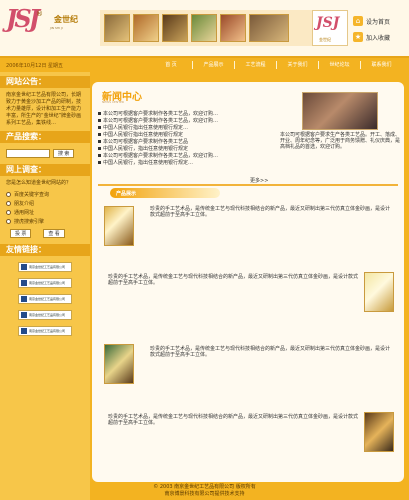 This screenshot has height=500, width=409. I want to click on add-favorite-link: ★ 加入收藏, so click(379, 37).